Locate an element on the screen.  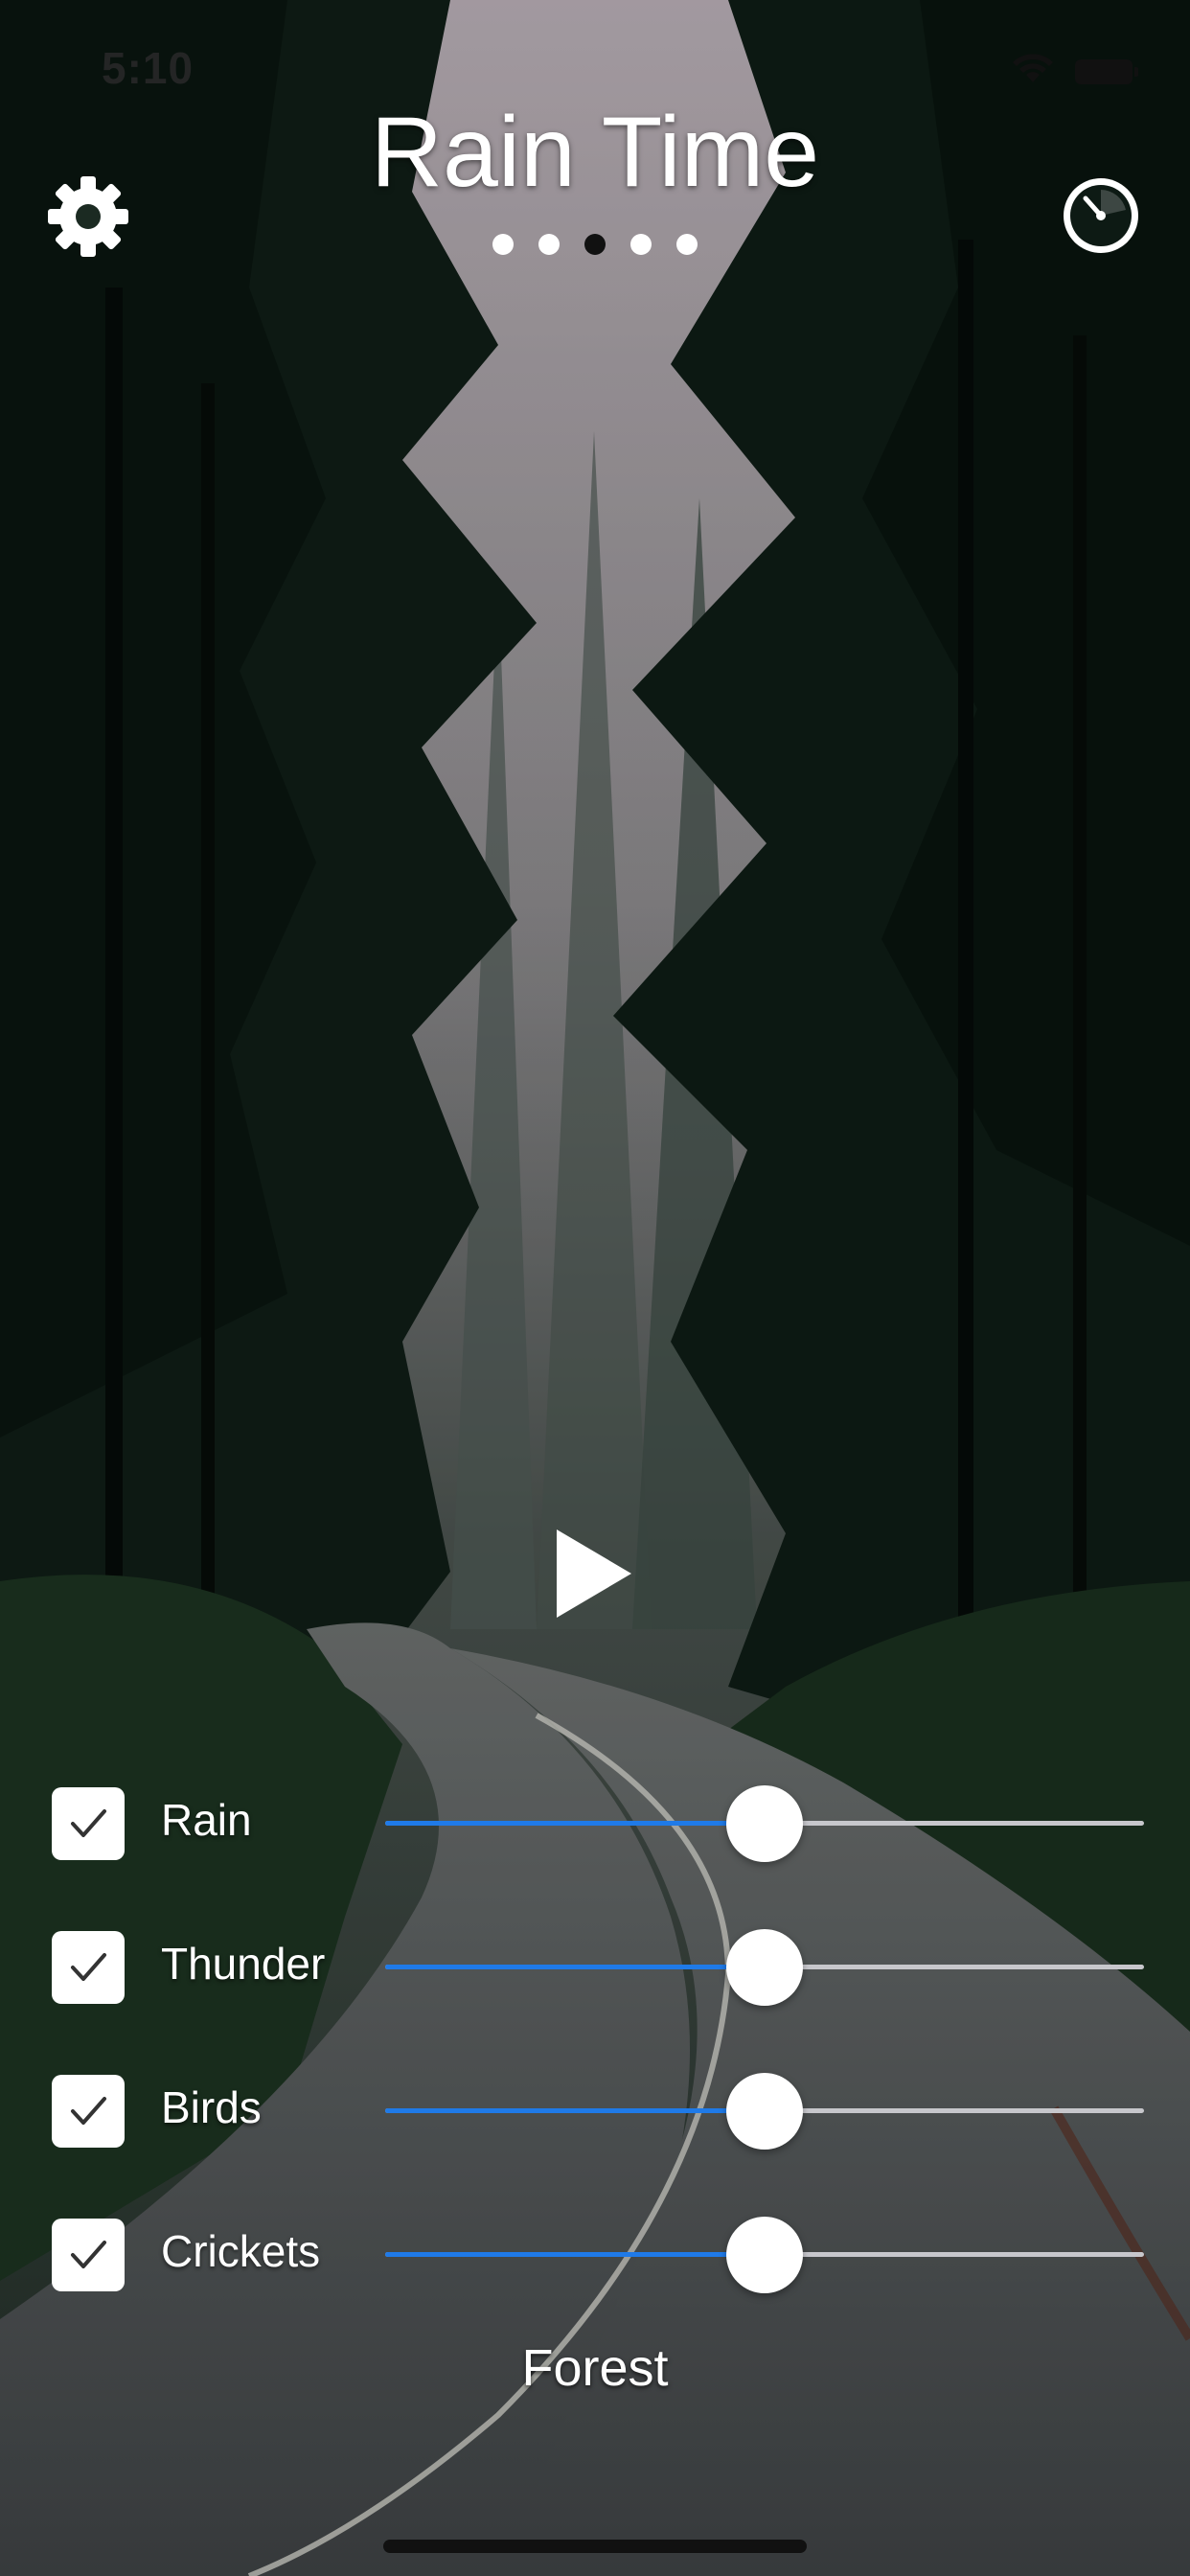
wifi-icon is located at coordinates (1033, 71).